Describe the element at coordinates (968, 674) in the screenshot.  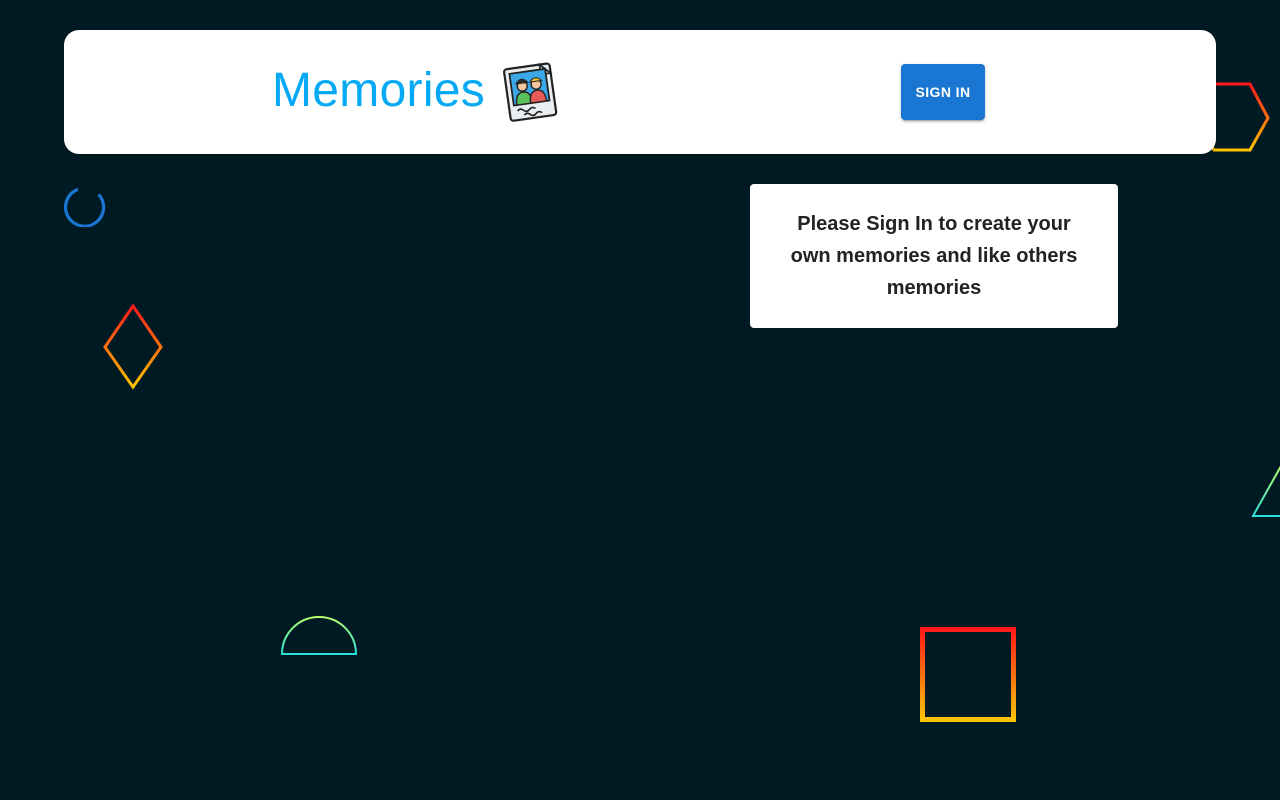
I see `square-shape` at that location.